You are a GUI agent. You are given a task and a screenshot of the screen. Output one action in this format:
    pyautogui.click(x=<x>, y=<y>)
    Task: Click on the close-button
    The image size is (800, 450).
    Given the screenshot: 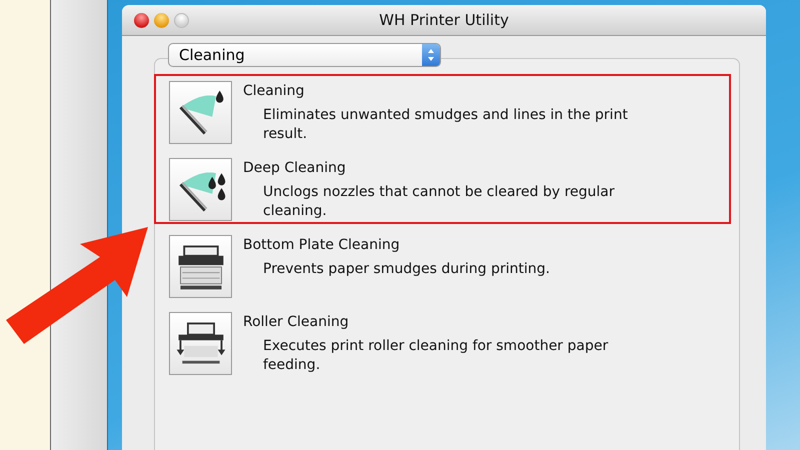 What is the action you would take?
    pyautogui.click(x=141, y=20)
    